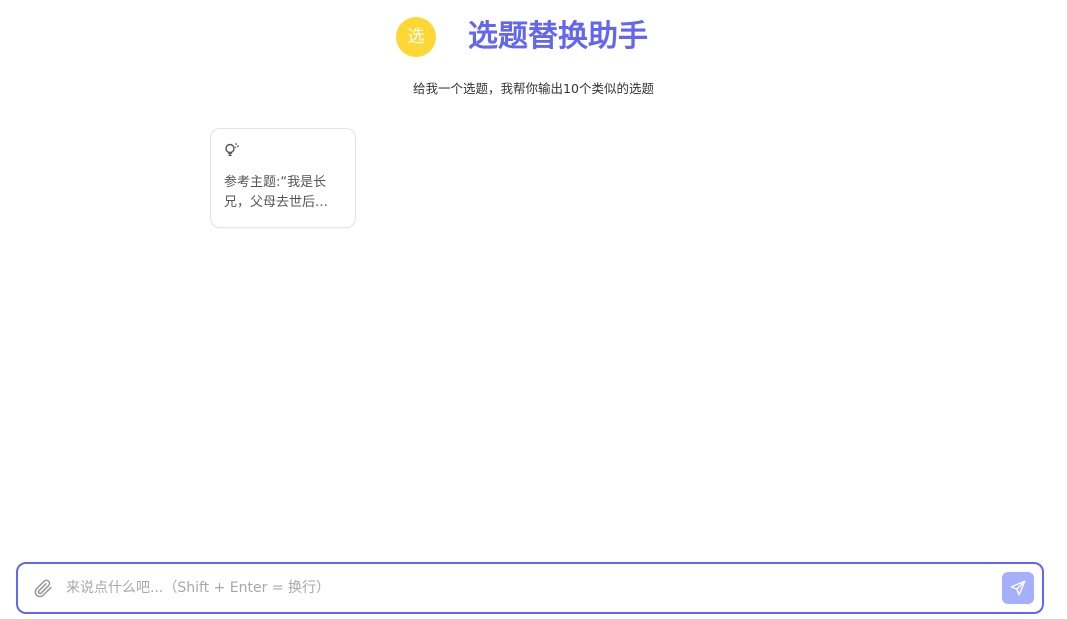  What do you see at coordinates (526, 588) in the screenshot?
I see `message-input` at bounding box center [526, 588].